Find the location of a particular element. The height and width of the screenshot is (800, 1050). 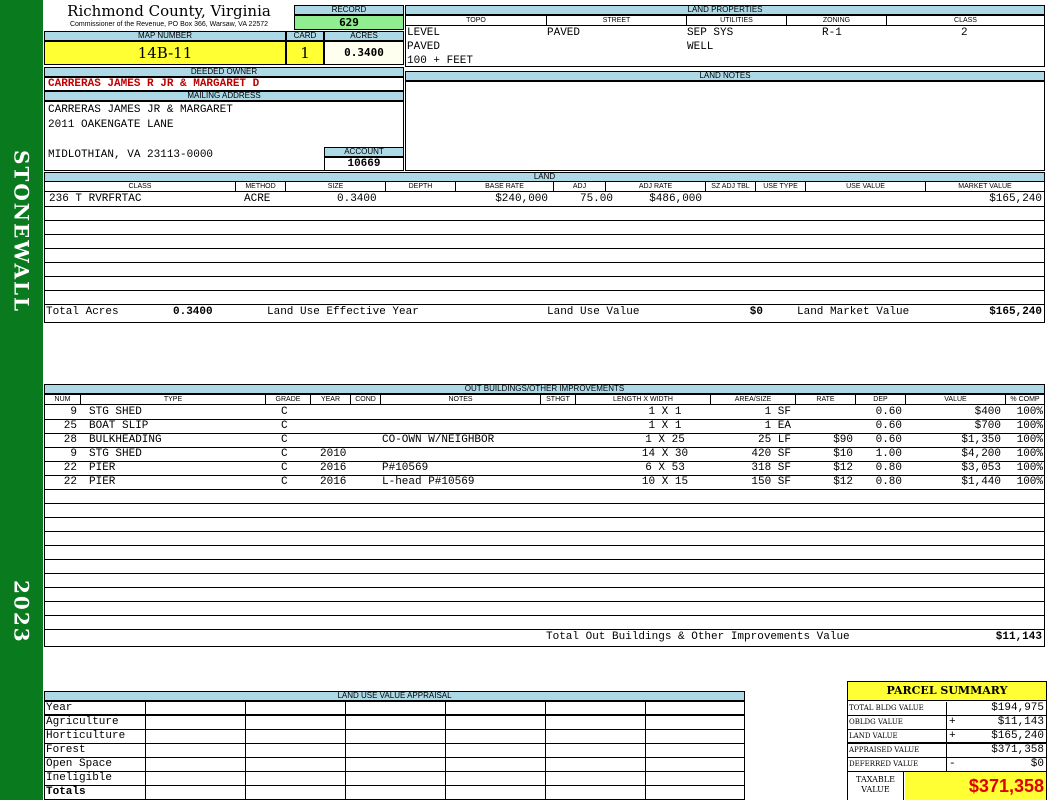

tax-year: 2023 is located at coordinates (21, 612).